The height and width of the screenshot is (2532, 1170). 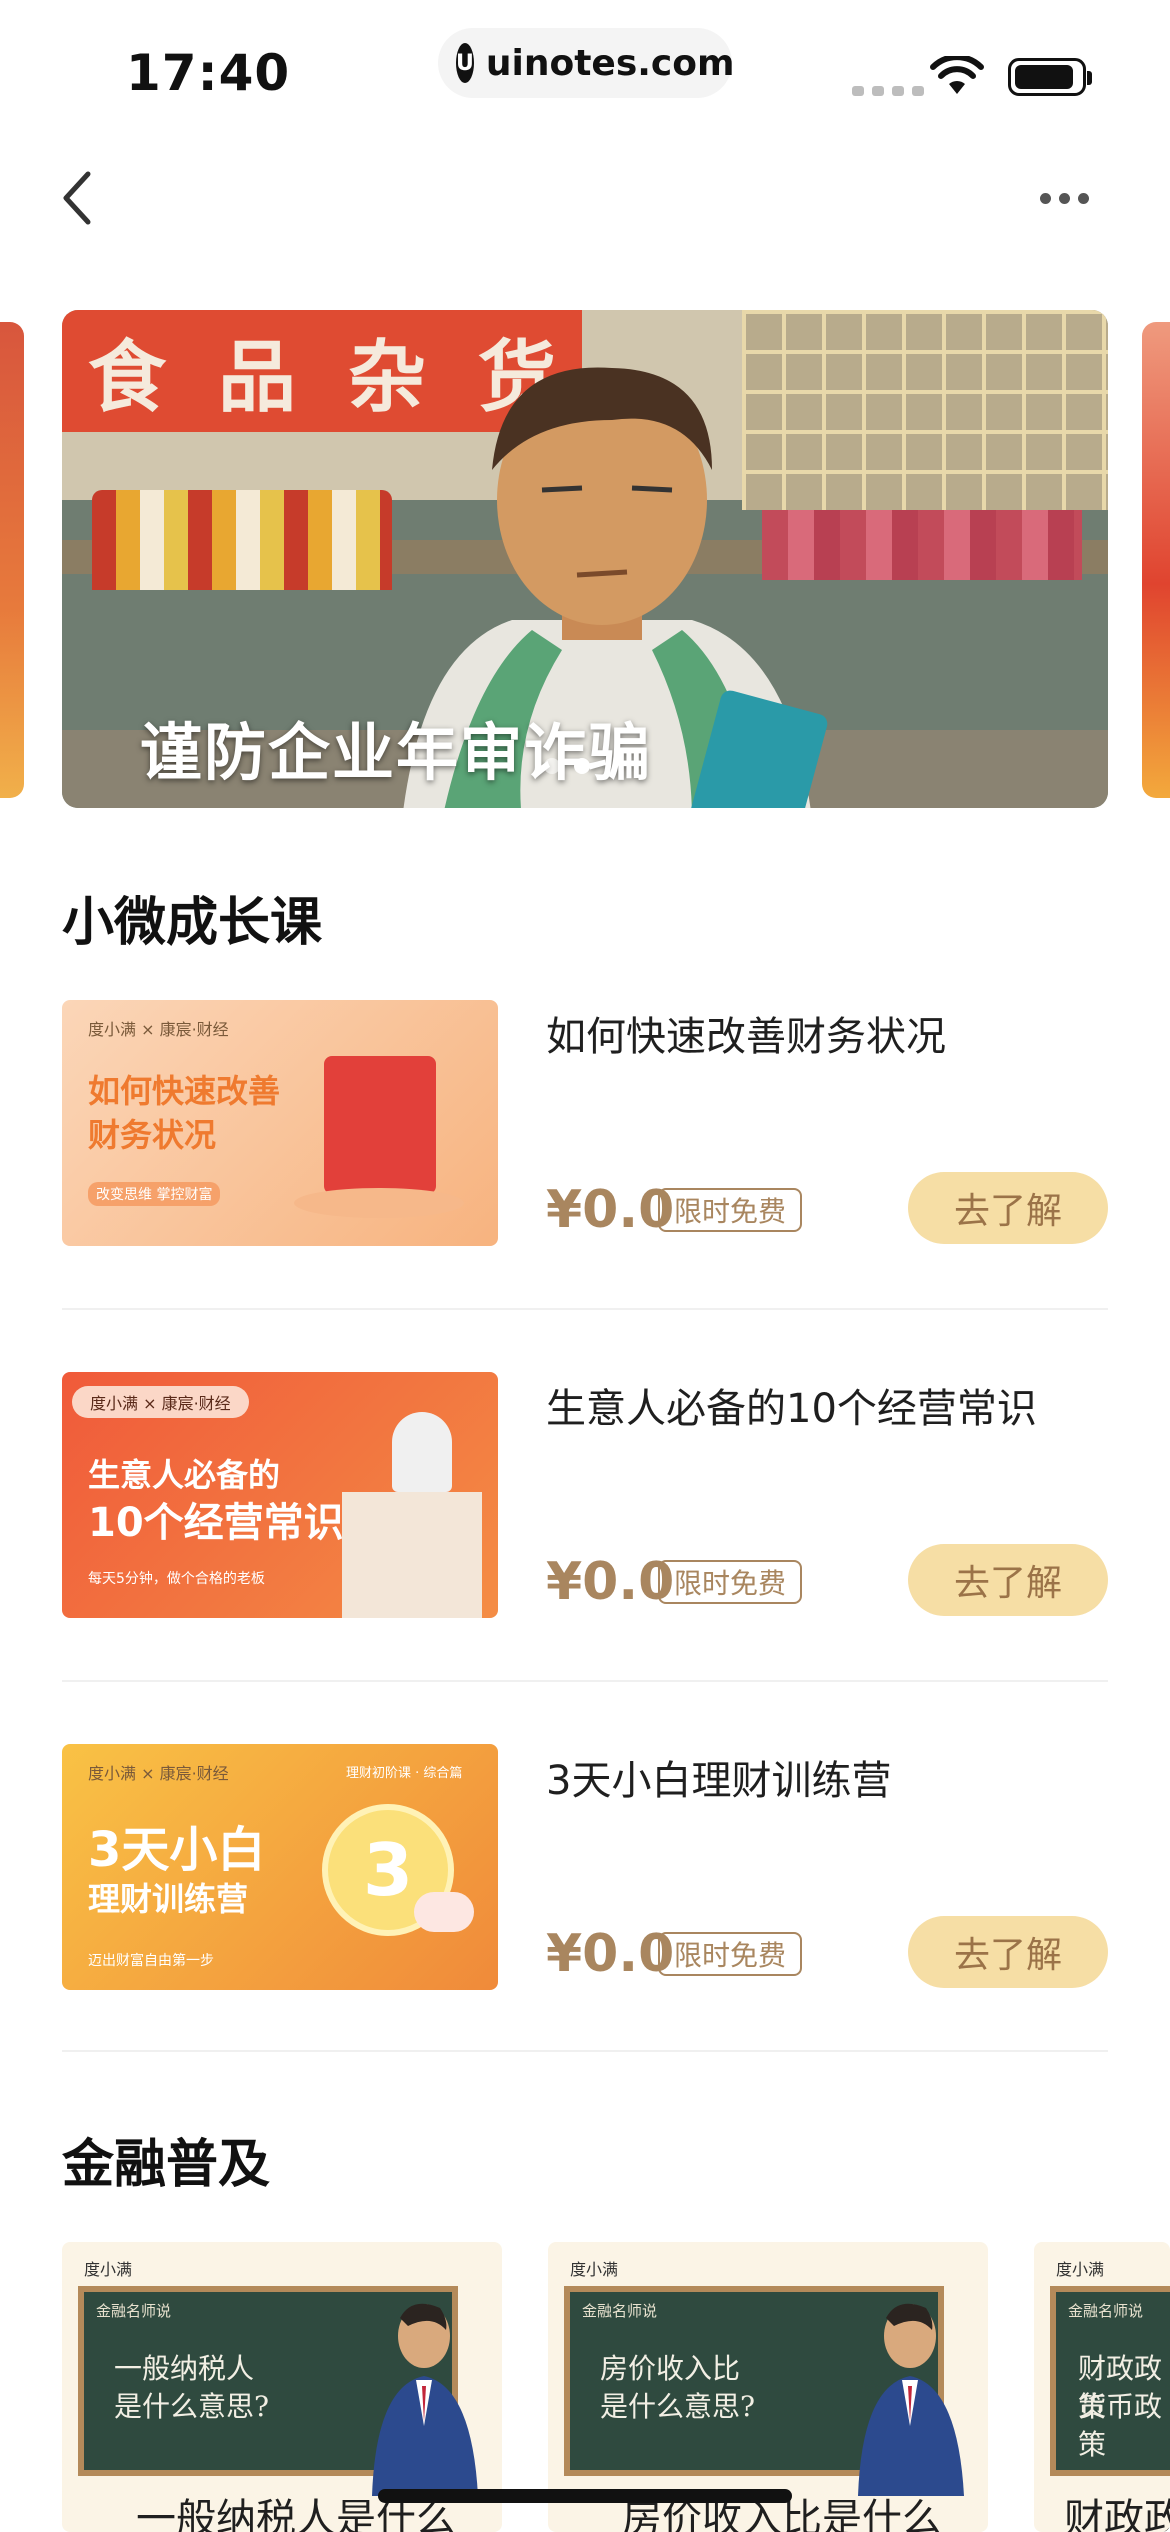 What do you see at coordinates (719, 1781) in the screenshot?
I see `course-name: 3天小白理财训练营` at bounding box center [719, 1781].